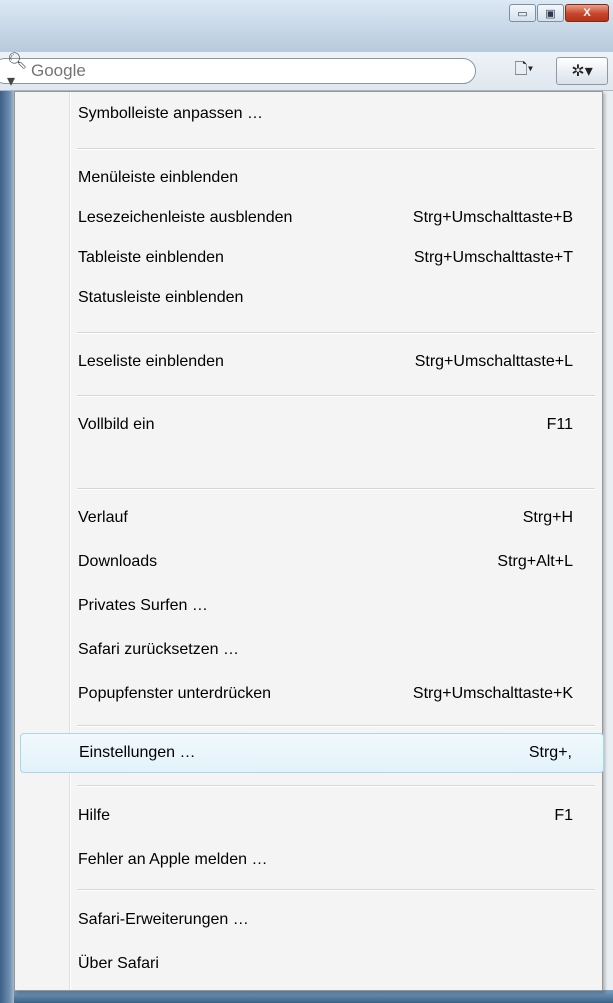  I want to click on search-input, so click(241, 71).